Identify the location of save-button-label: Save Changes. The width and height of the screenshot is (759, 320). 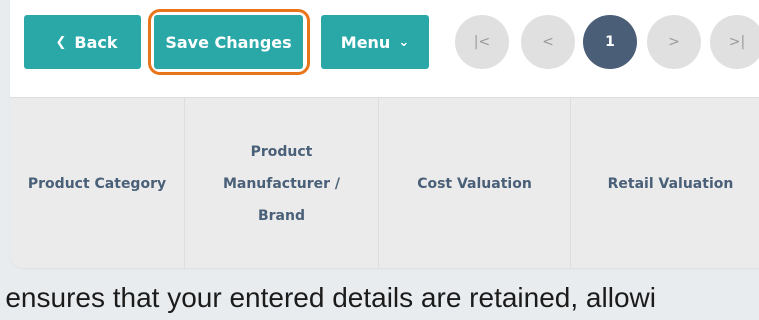
(228, 42).